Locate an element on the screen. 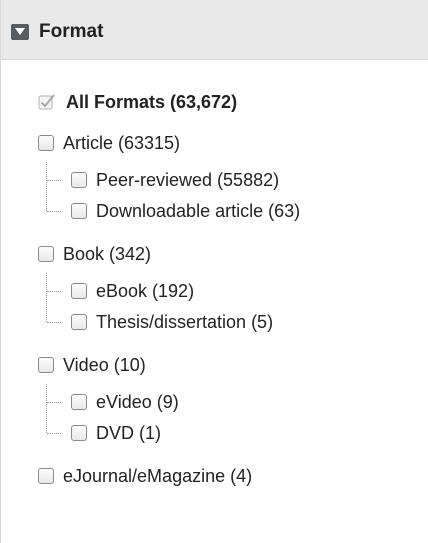 The height and width of the screenshot is (543, 428). facet-item-thesis-dissertation: Thesis/dissertation (5) is located at coordinates (172, 322).